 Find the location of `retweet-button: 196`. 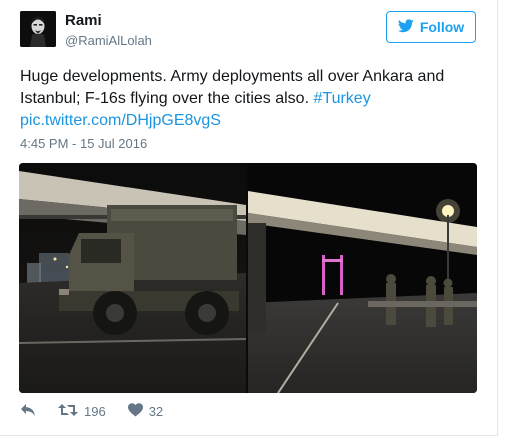

retweet-button: 196 is located at coordinates (82, 411).